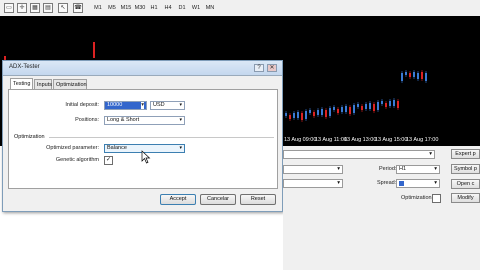 This screenshot has width=480, height=270. I want to click on initial-deposit-input: 10000 ▾, so click(125, 105).